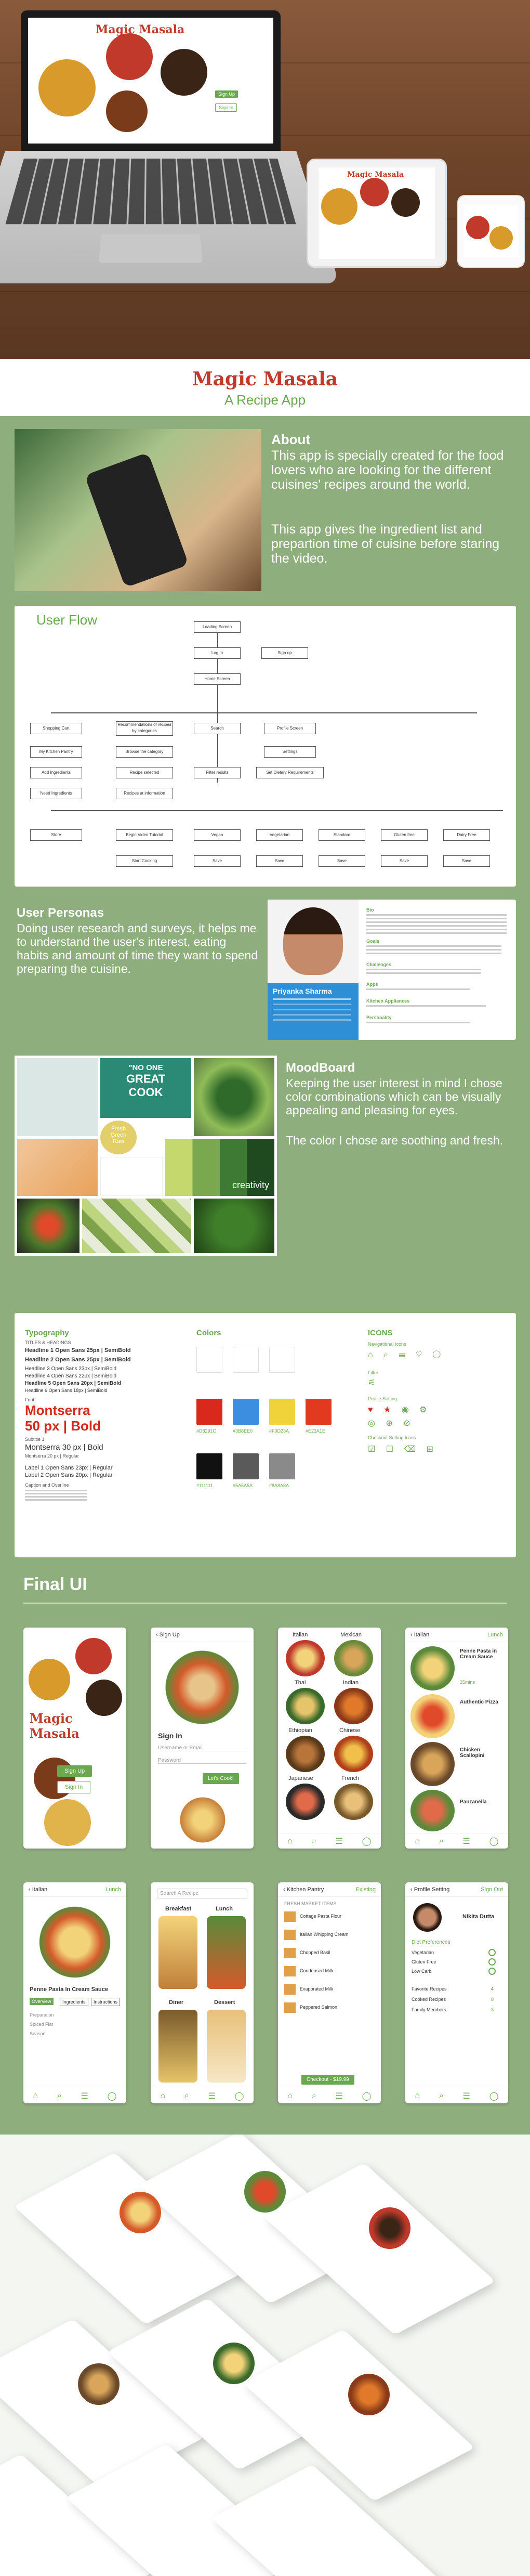 This screenshot has height=2576, width=530. What do you see at coordinates (282, 1412) in the screenshot?
I see `color-swatch-yellow` at bounding box center [282, 1412].